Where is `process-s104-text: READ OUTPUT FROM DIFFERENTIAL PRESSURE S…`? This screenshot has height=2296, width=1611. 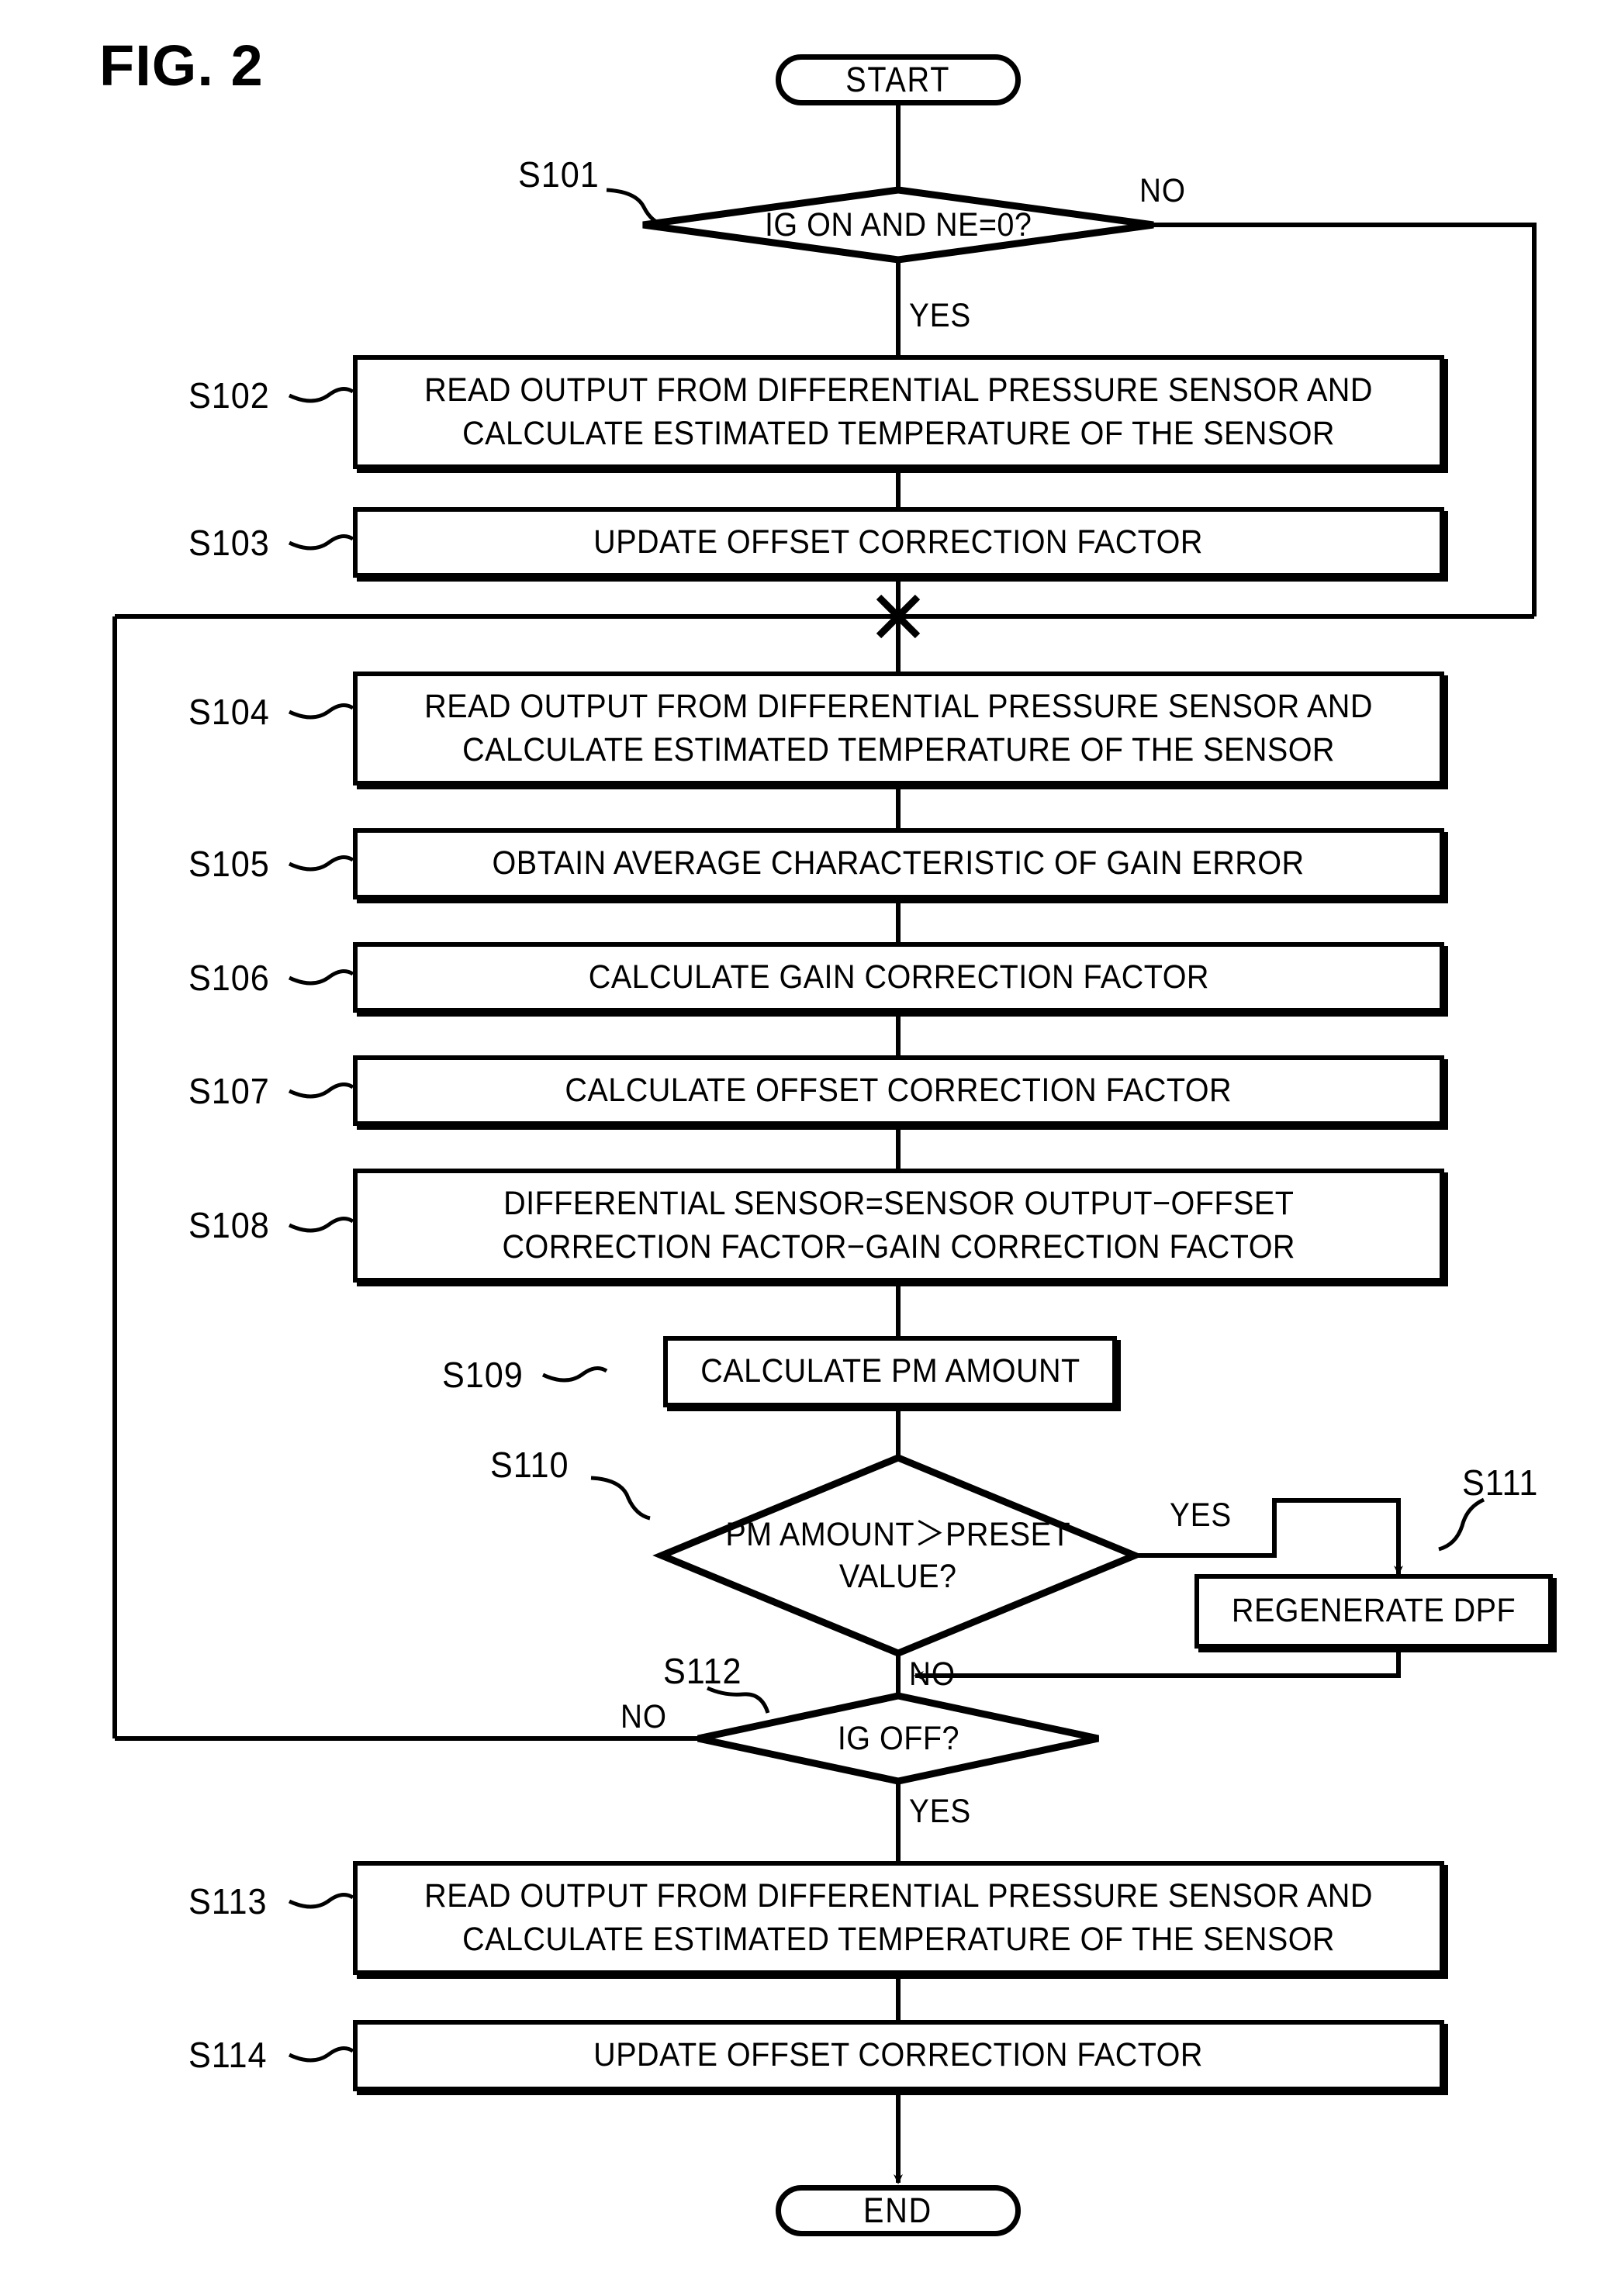
process-s104-text: READ OUTPUT FROM DIFFERENTIAL PRESSURE S… is located at coordinates (898, 727).